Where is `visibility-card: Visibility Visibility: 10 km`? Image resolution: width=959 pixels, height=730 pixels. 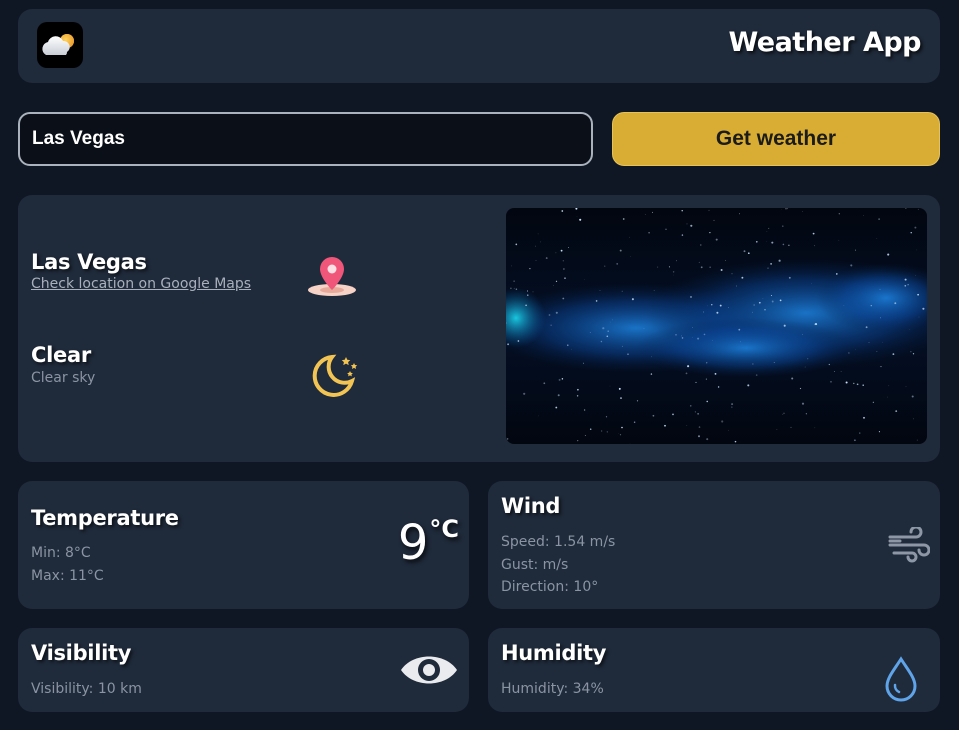
visibility-card: Visibility Visibility: 10 km is located at coordinates (243, 670).